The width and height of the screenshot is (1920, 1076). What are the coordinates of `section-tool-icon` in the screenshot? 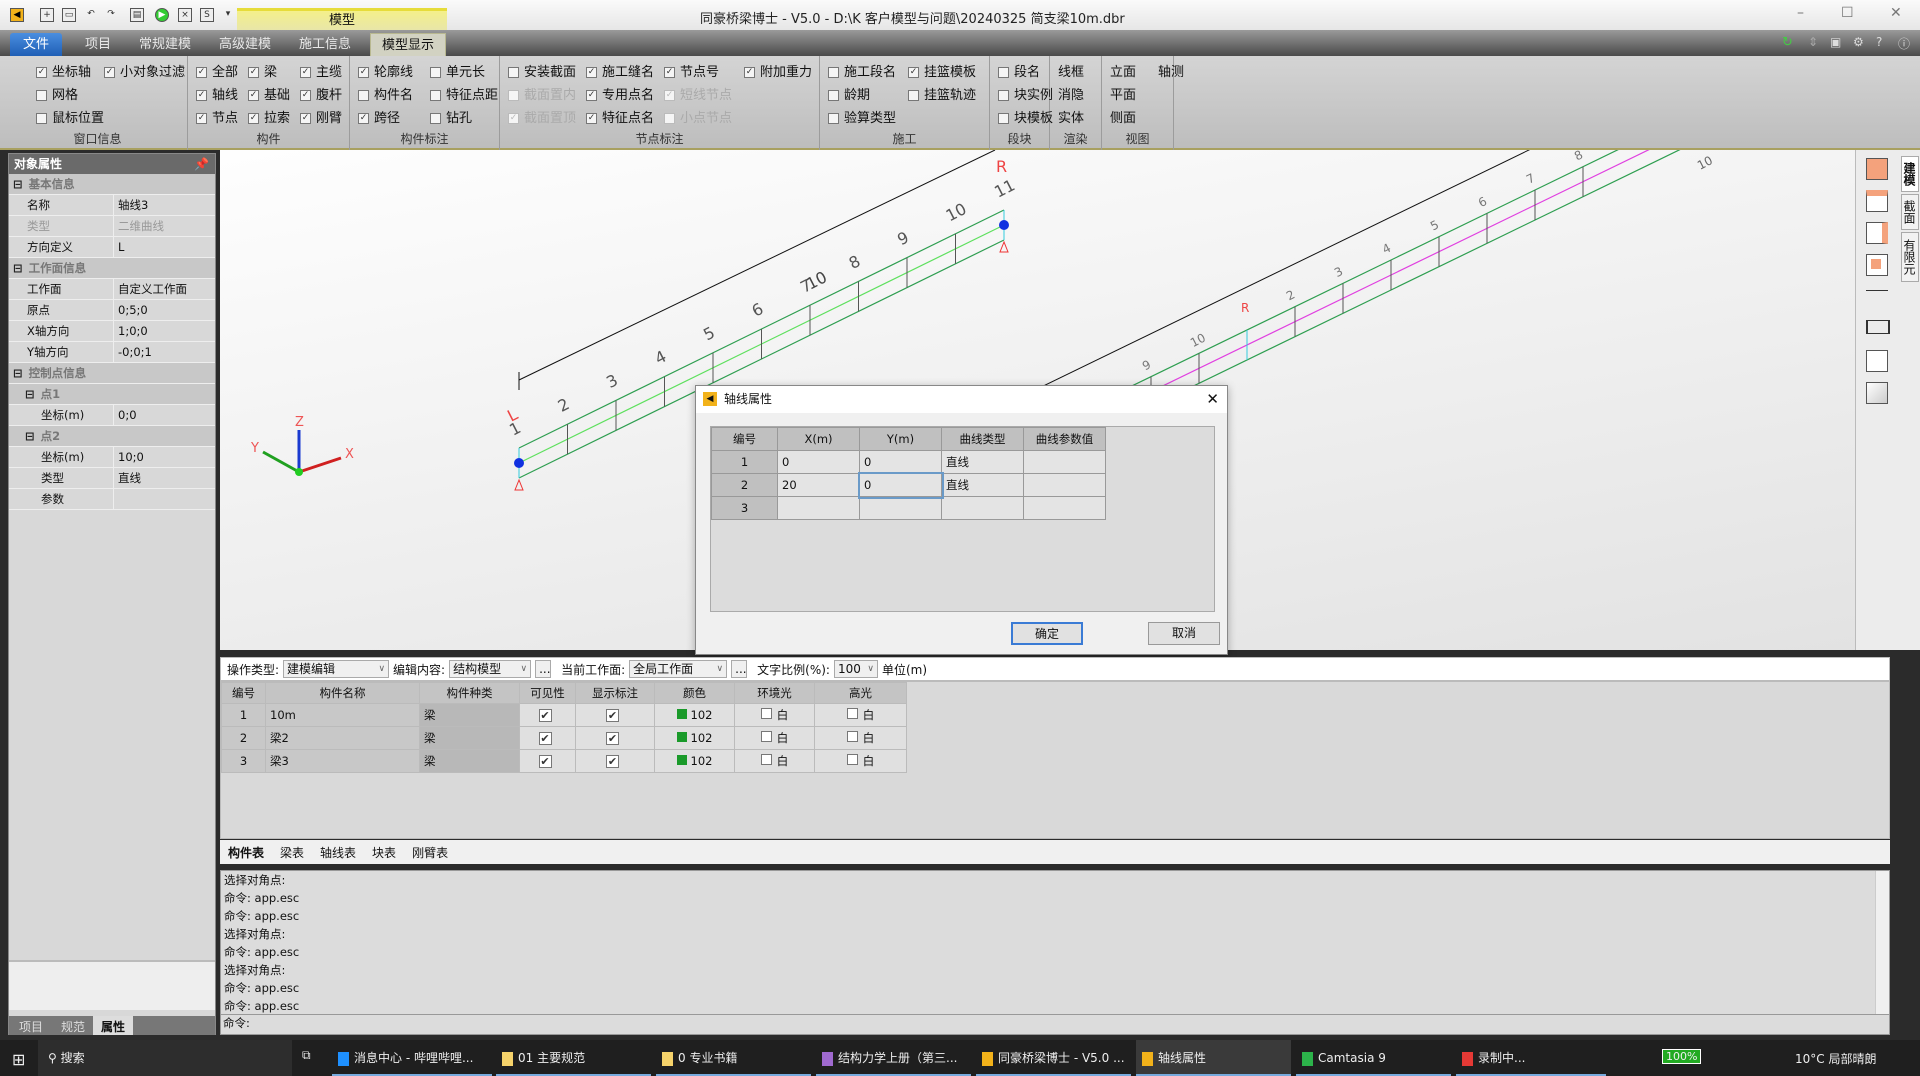 It's located at (1878, 327).